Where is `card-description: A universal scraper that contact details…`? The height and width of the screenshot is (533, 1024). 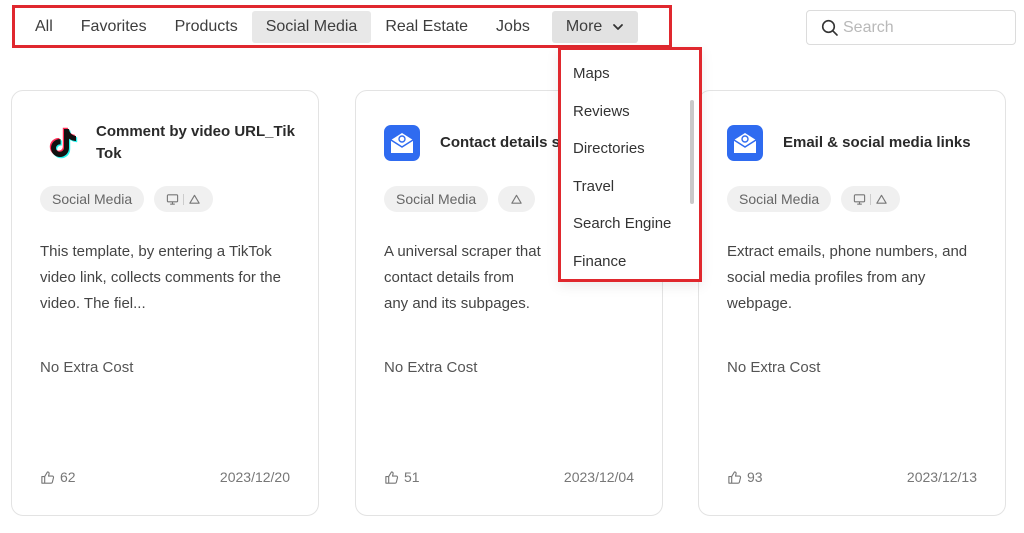
card-description: A universal scraper that contact details… is located at coordinates (462, 277).